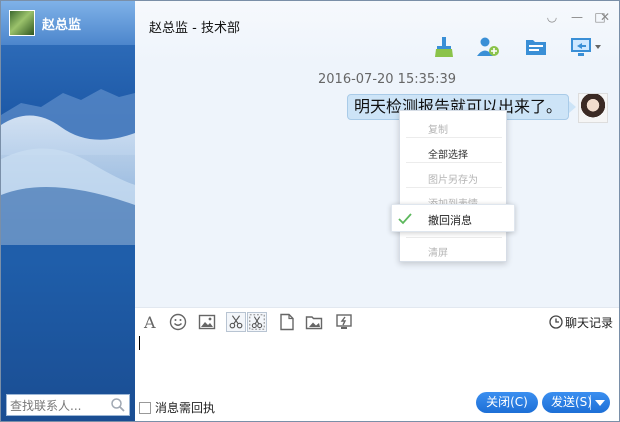 Image resolution: width=620 pixels, height=422 pixels. Describe the element at coordinates (22, 23) in the screenshot. I see `contact-avatar` at that location.